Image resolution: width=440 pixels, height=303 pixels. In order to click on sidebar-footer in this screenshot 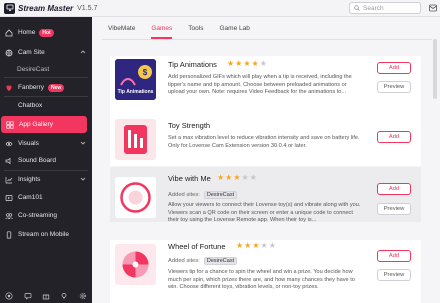, I will do `click(46, 296)`.